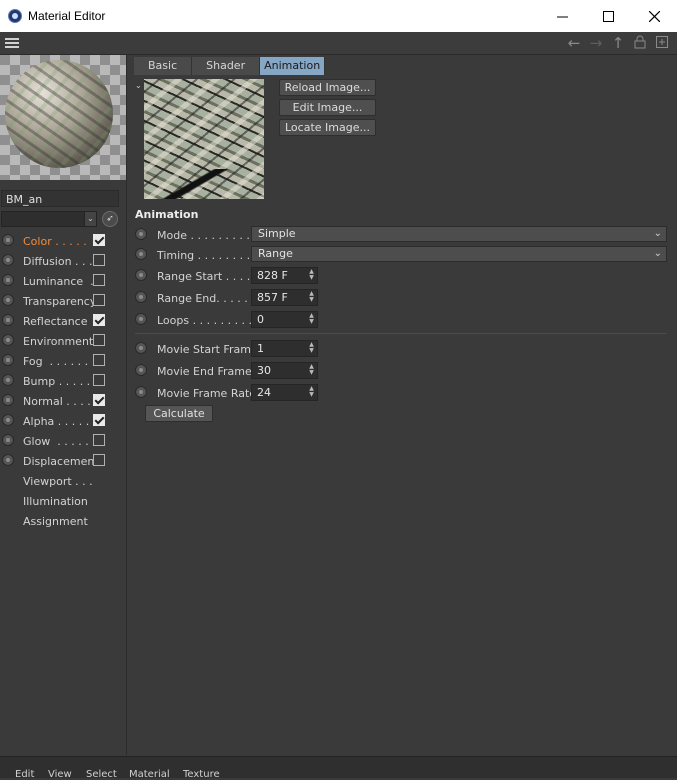 This screenshot has height=780, width=677. Describe the element at coordinates (226, 66) in the screenshot. I see `tab-shader: Shader` at that location.